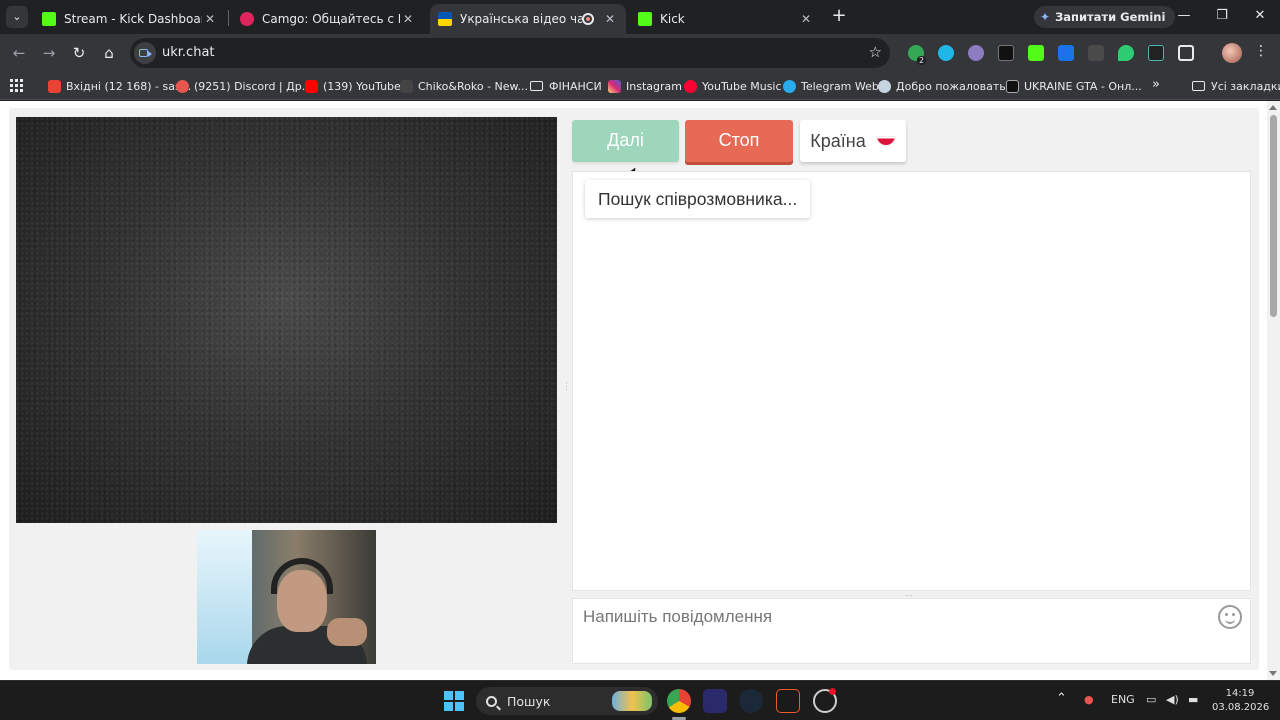 This screenshot has width=1280, height=720. Describe the element at coordinates (16, 85) in the screenshot. I see `apps-grid-icon` at that location.